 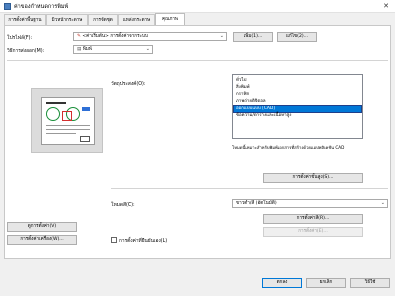 I want to click on color-mode-label: โหมดสี(C):, so click(x=123, y=205).